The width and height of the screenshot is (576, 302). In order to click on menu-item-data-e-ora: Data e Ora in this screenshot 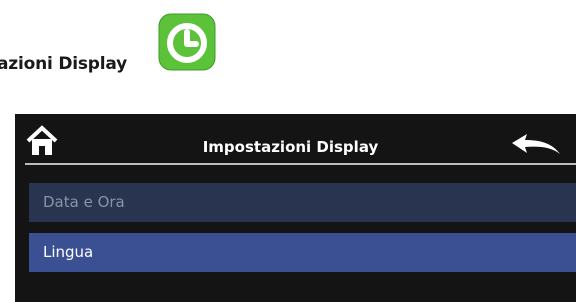, I will do `click(302, 202)`.